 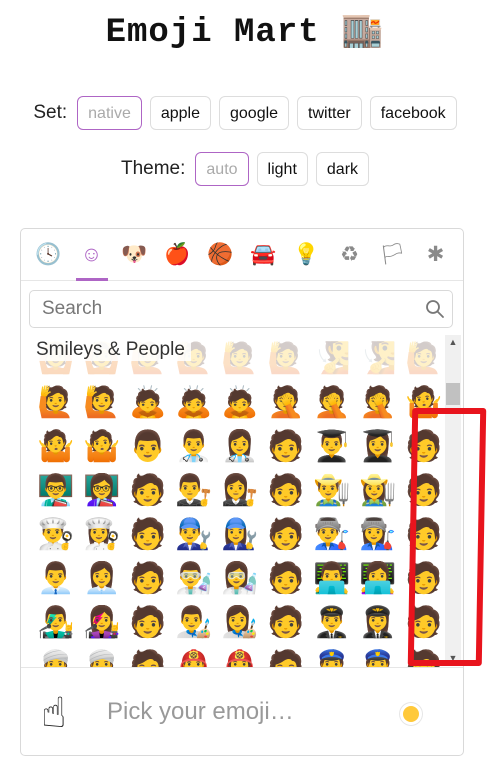 I want to click on emoji-button: 👩‍🎨, so click(x=240, y=623).